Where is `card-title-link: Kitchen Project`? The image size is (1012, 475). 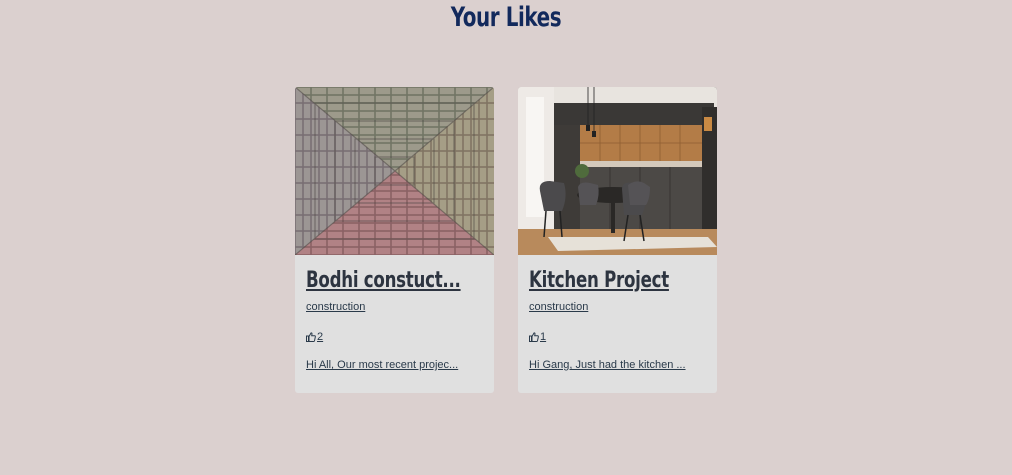
card-title-link: Kitchen Project is located at coordinates (617, 281).